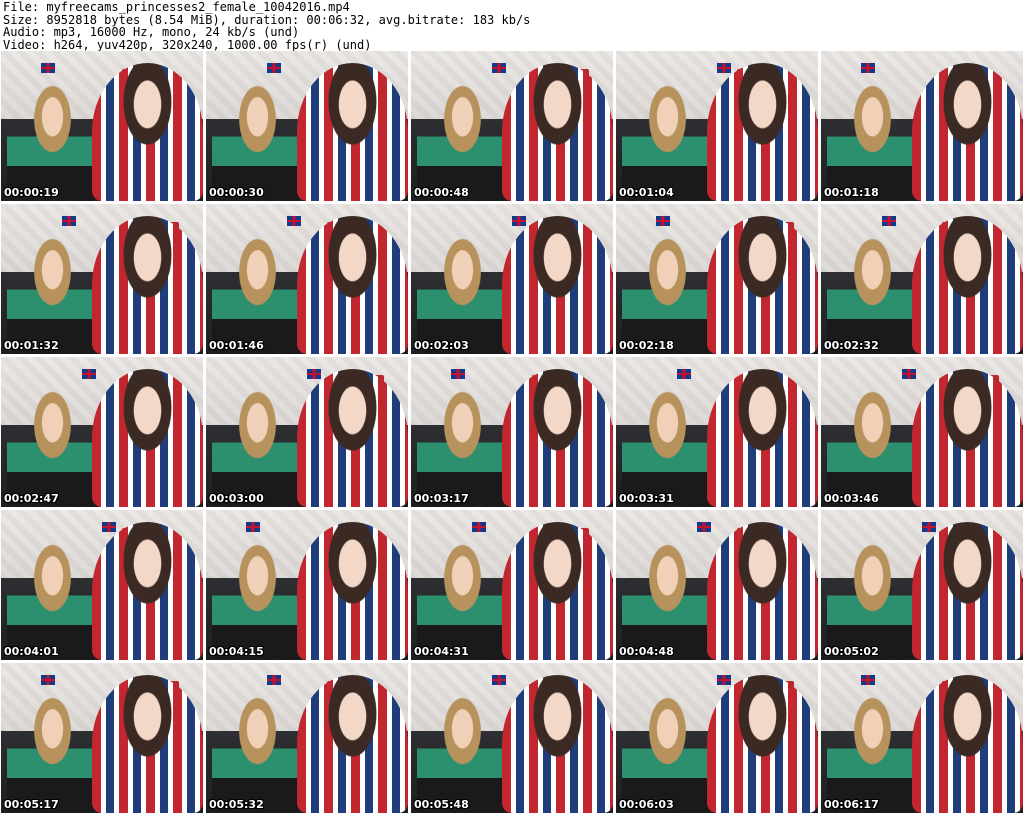 This screenshot has height=813, width=1024. I want to click on thumbnail-frame: 00:05:32, so click(307, 738).